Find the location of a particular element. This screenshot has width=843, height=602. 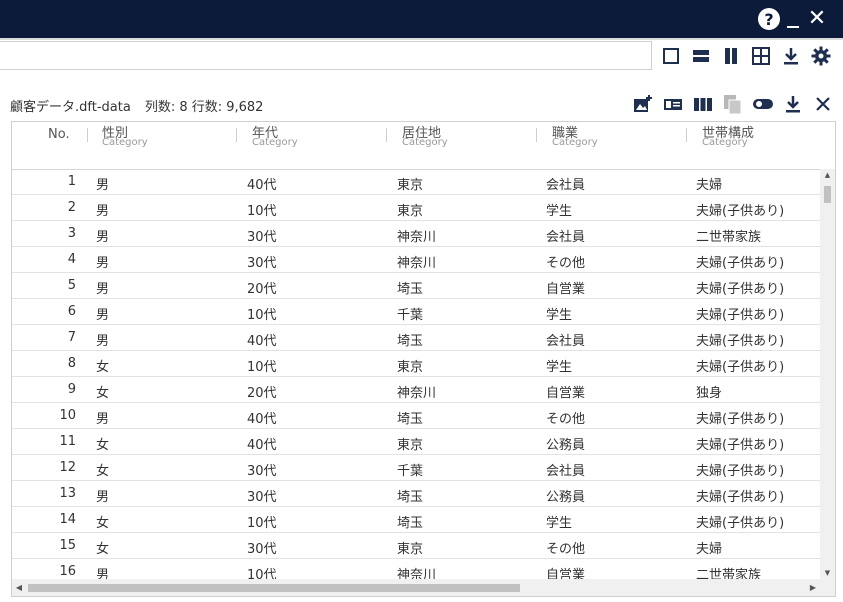

table-row: 8 女 10代 東京 学生 夫婦(子供あり) is located at coordinates (416, 364).